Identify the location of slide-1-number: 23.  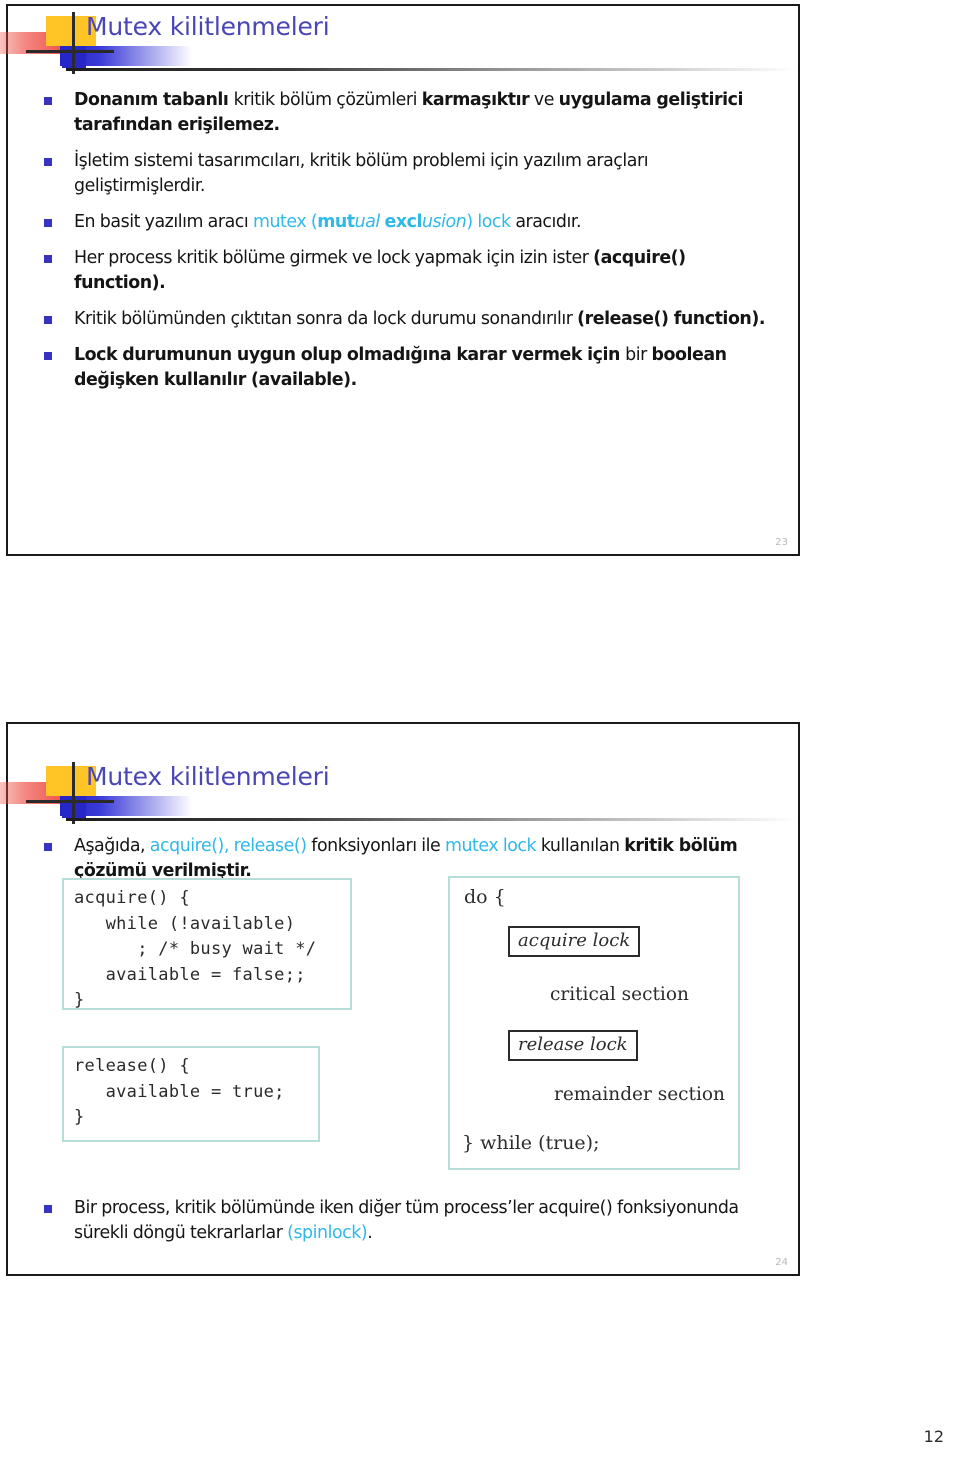
(781, 542).